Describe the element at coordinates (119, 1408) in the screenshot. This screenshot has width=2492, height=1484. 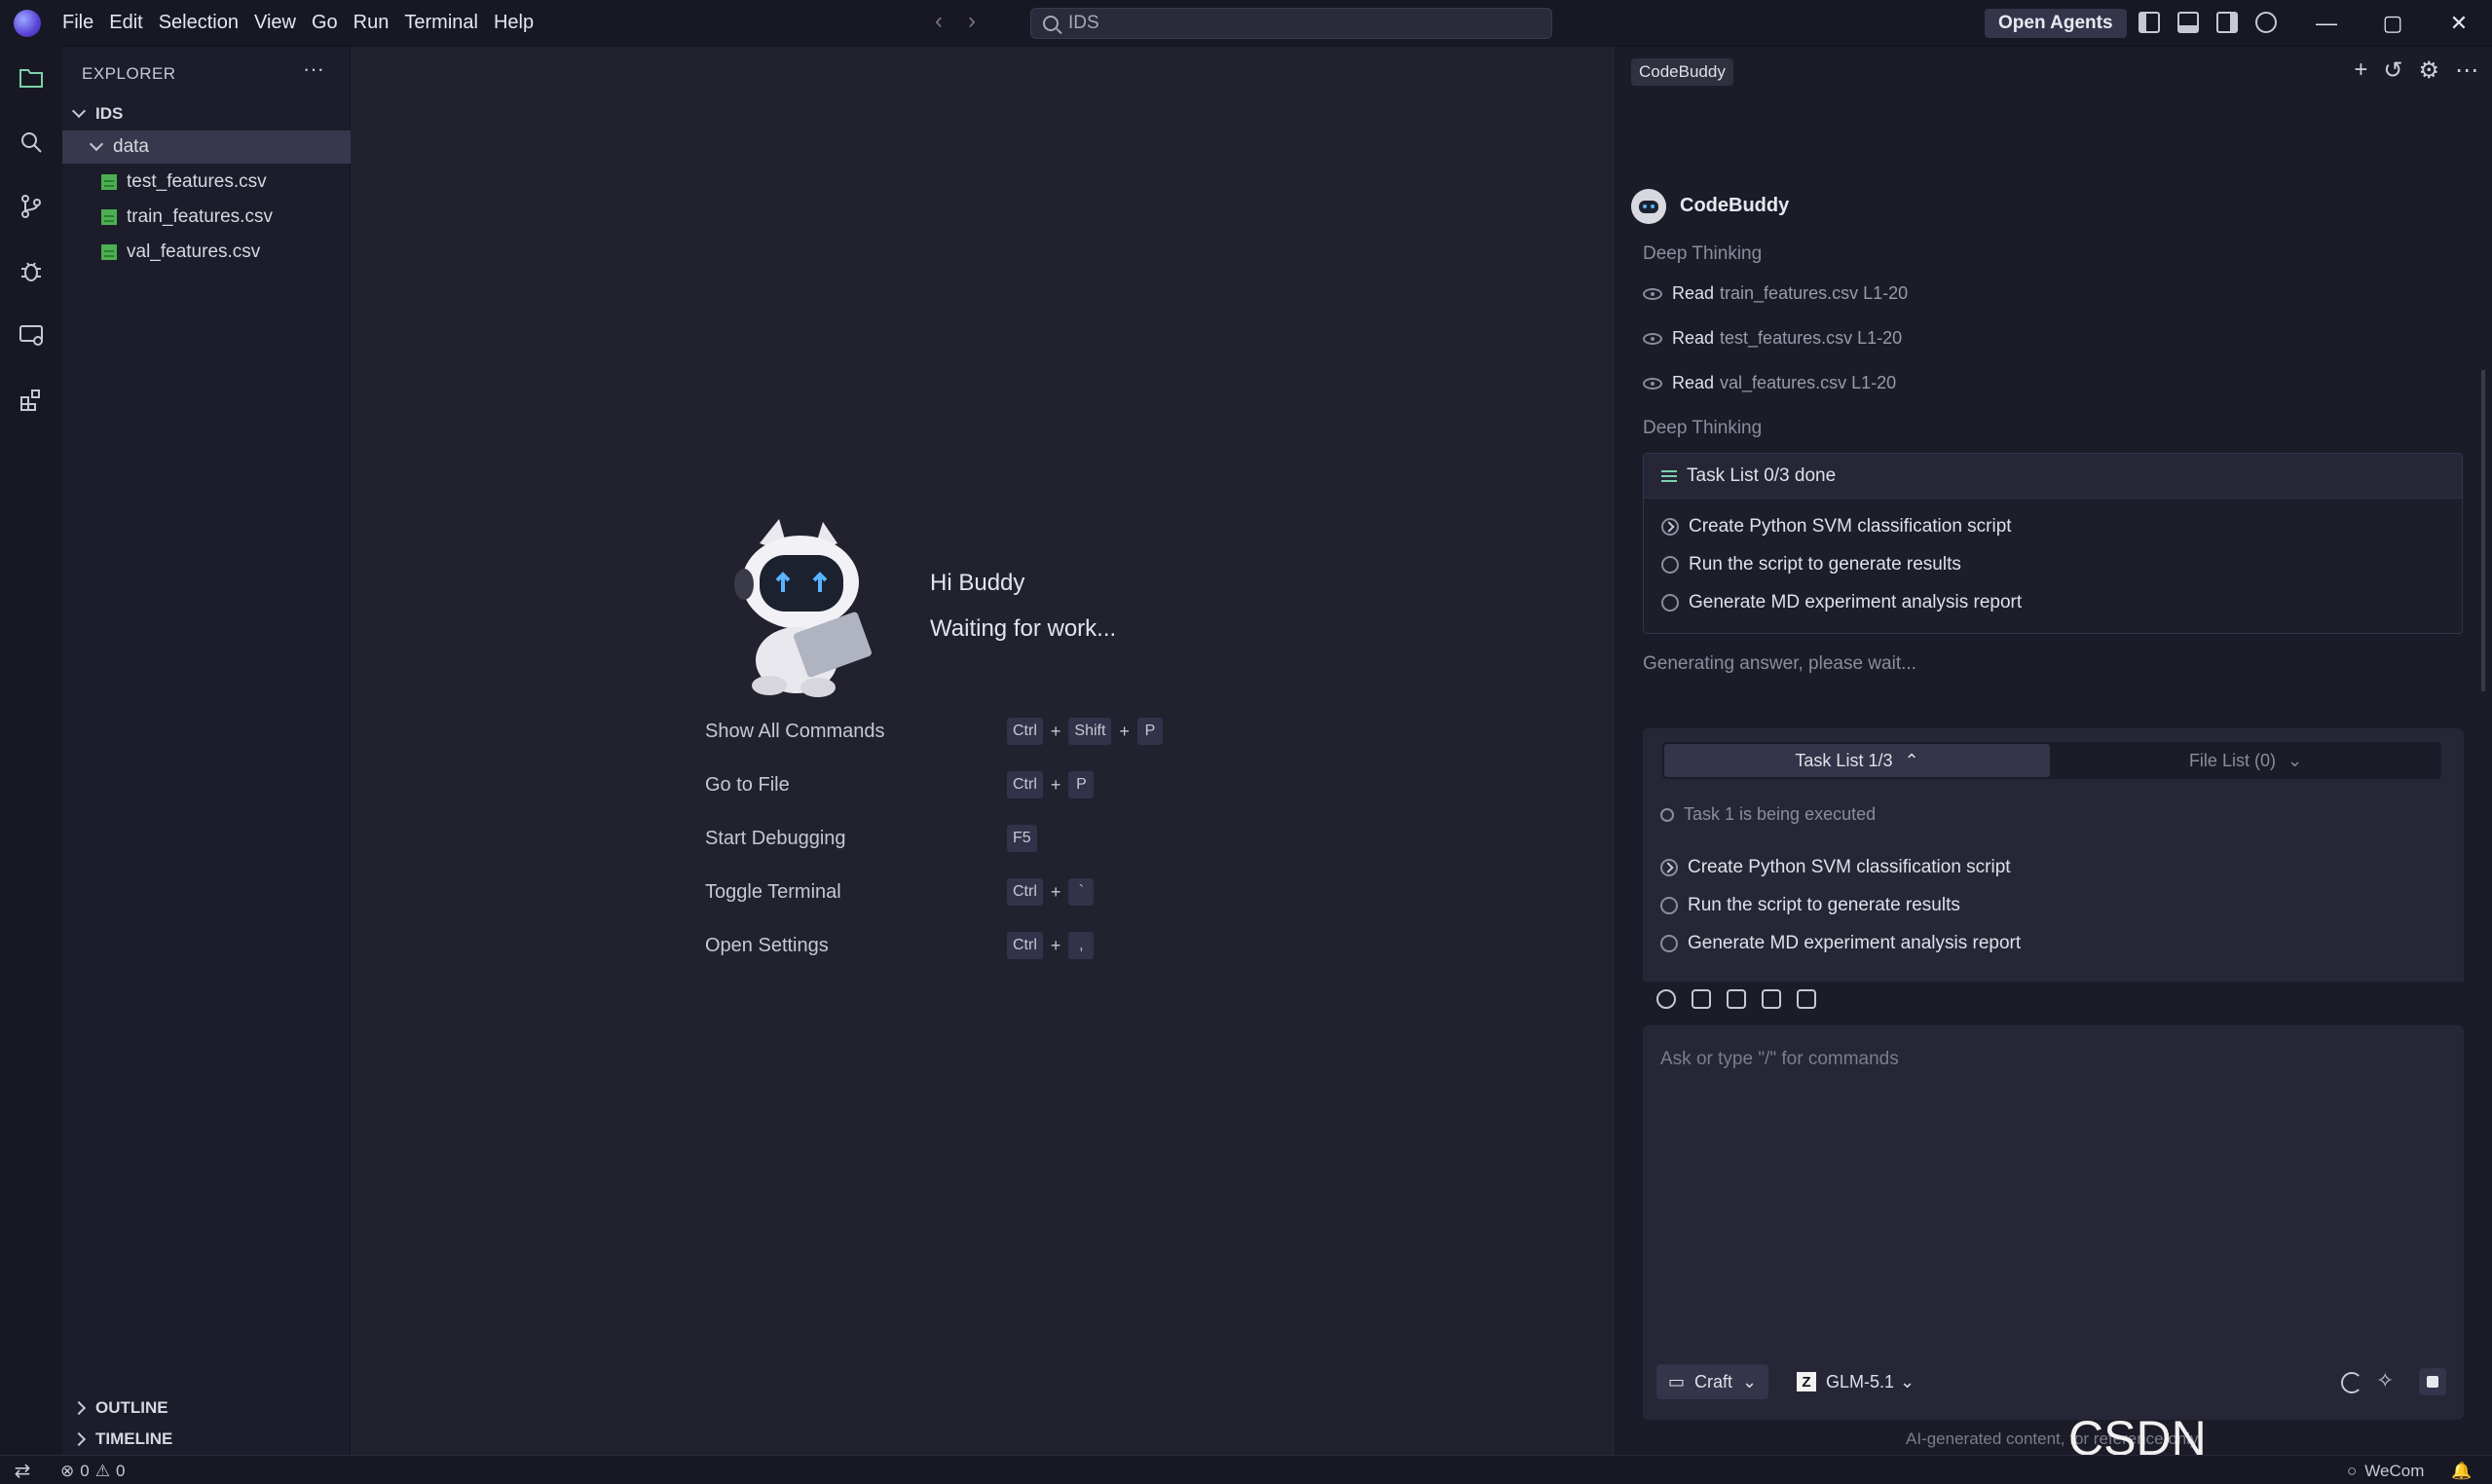
I see `outline-section: OUTLINE` at that location.